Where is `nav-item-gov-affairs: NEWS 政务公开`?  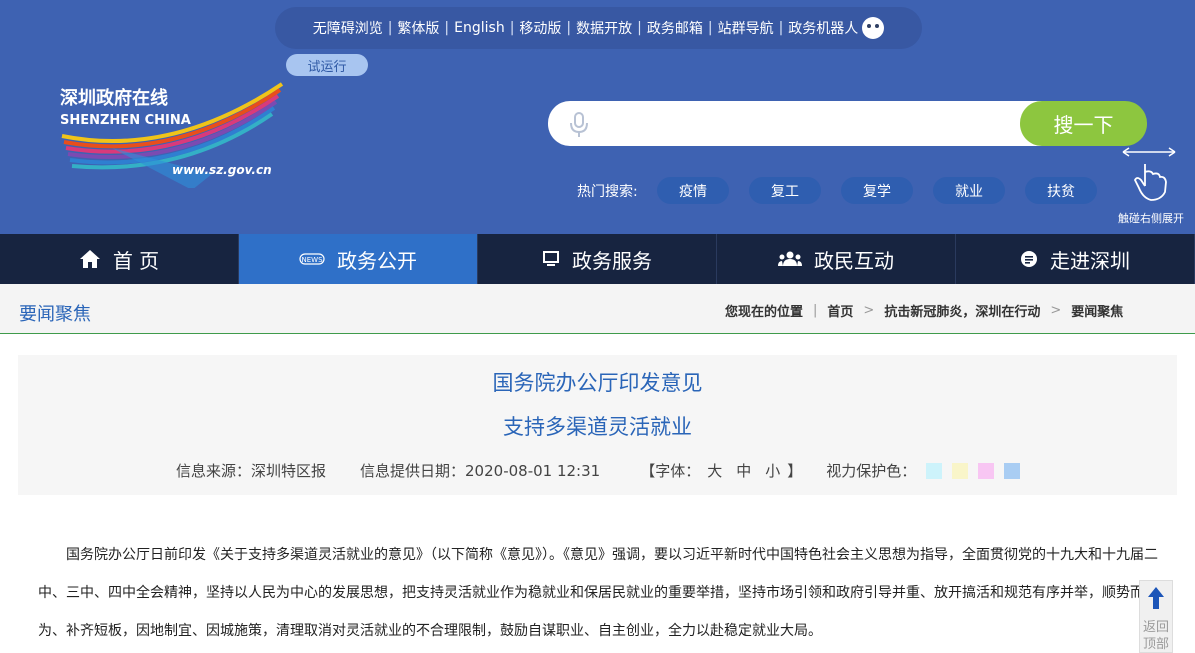 nav-item-gov-affairs: NEWS 政务公开 is located at coordinates (358, 259).